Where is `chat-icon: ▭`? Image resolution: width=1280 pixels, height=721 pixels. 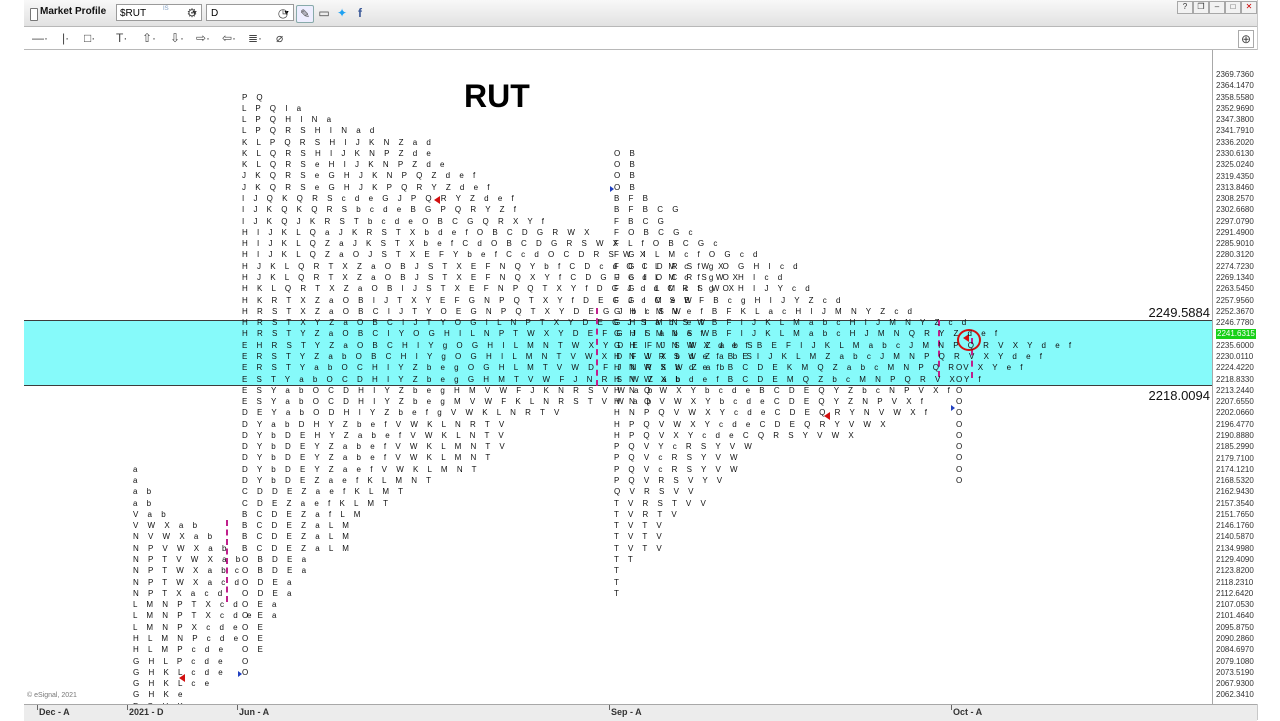 chat-icon: ▭ is located at coordinates (324, 13).